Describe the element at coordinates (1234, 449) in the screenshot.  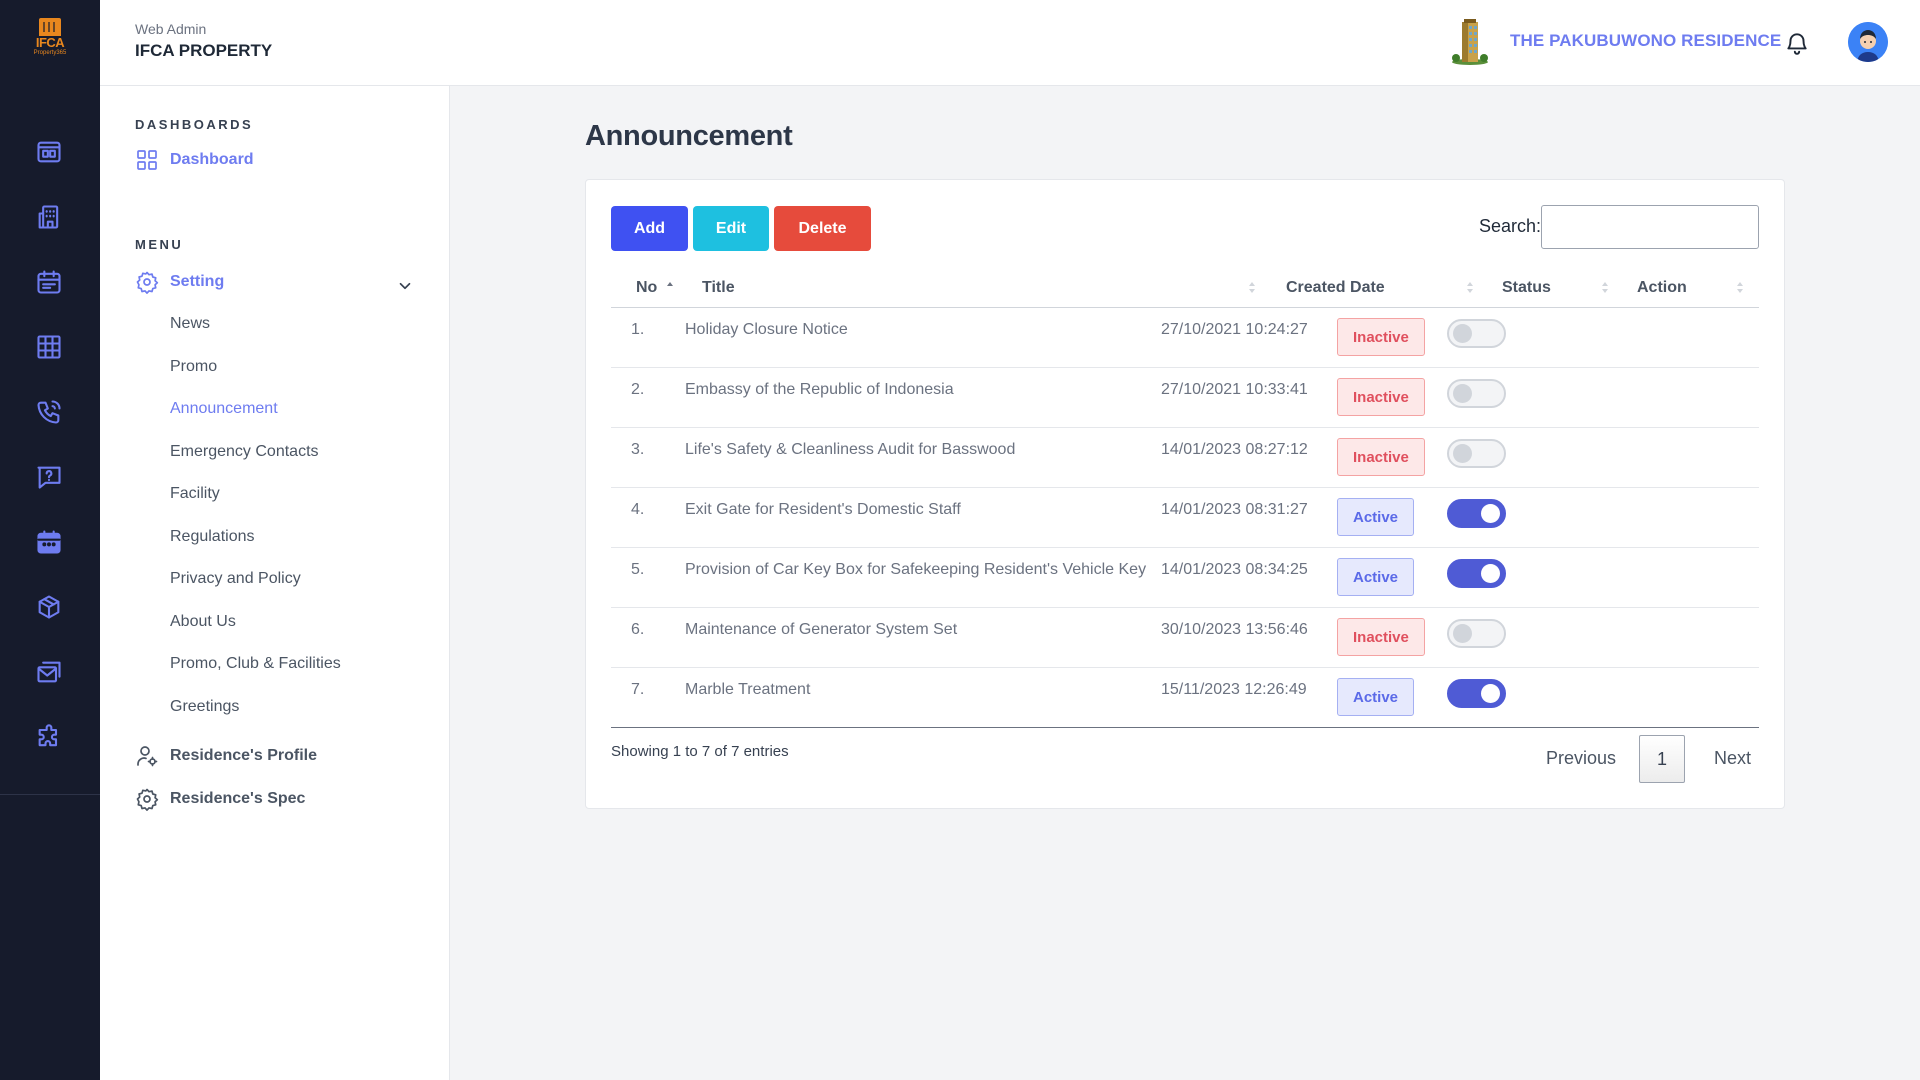
I see `row-created-date: 14/01/2023 08:27:12` at that location.